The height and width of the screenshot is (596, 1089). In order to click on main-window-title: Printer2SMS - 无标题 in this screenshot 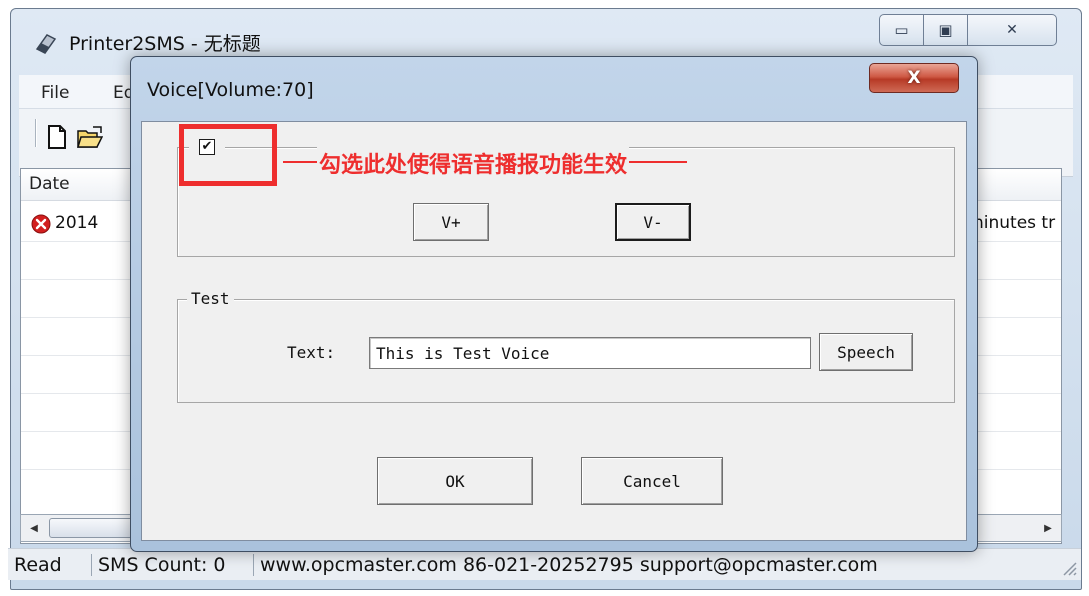, I will do `click(165, 44)`.